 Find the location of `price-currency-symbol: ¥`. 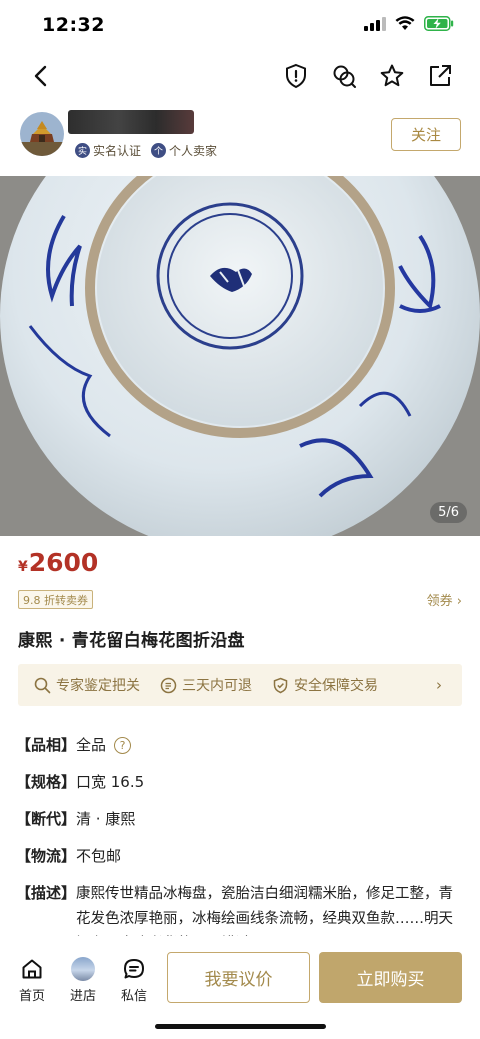

price-currency-symbol: ¥ is located at coordinates (23, 567).